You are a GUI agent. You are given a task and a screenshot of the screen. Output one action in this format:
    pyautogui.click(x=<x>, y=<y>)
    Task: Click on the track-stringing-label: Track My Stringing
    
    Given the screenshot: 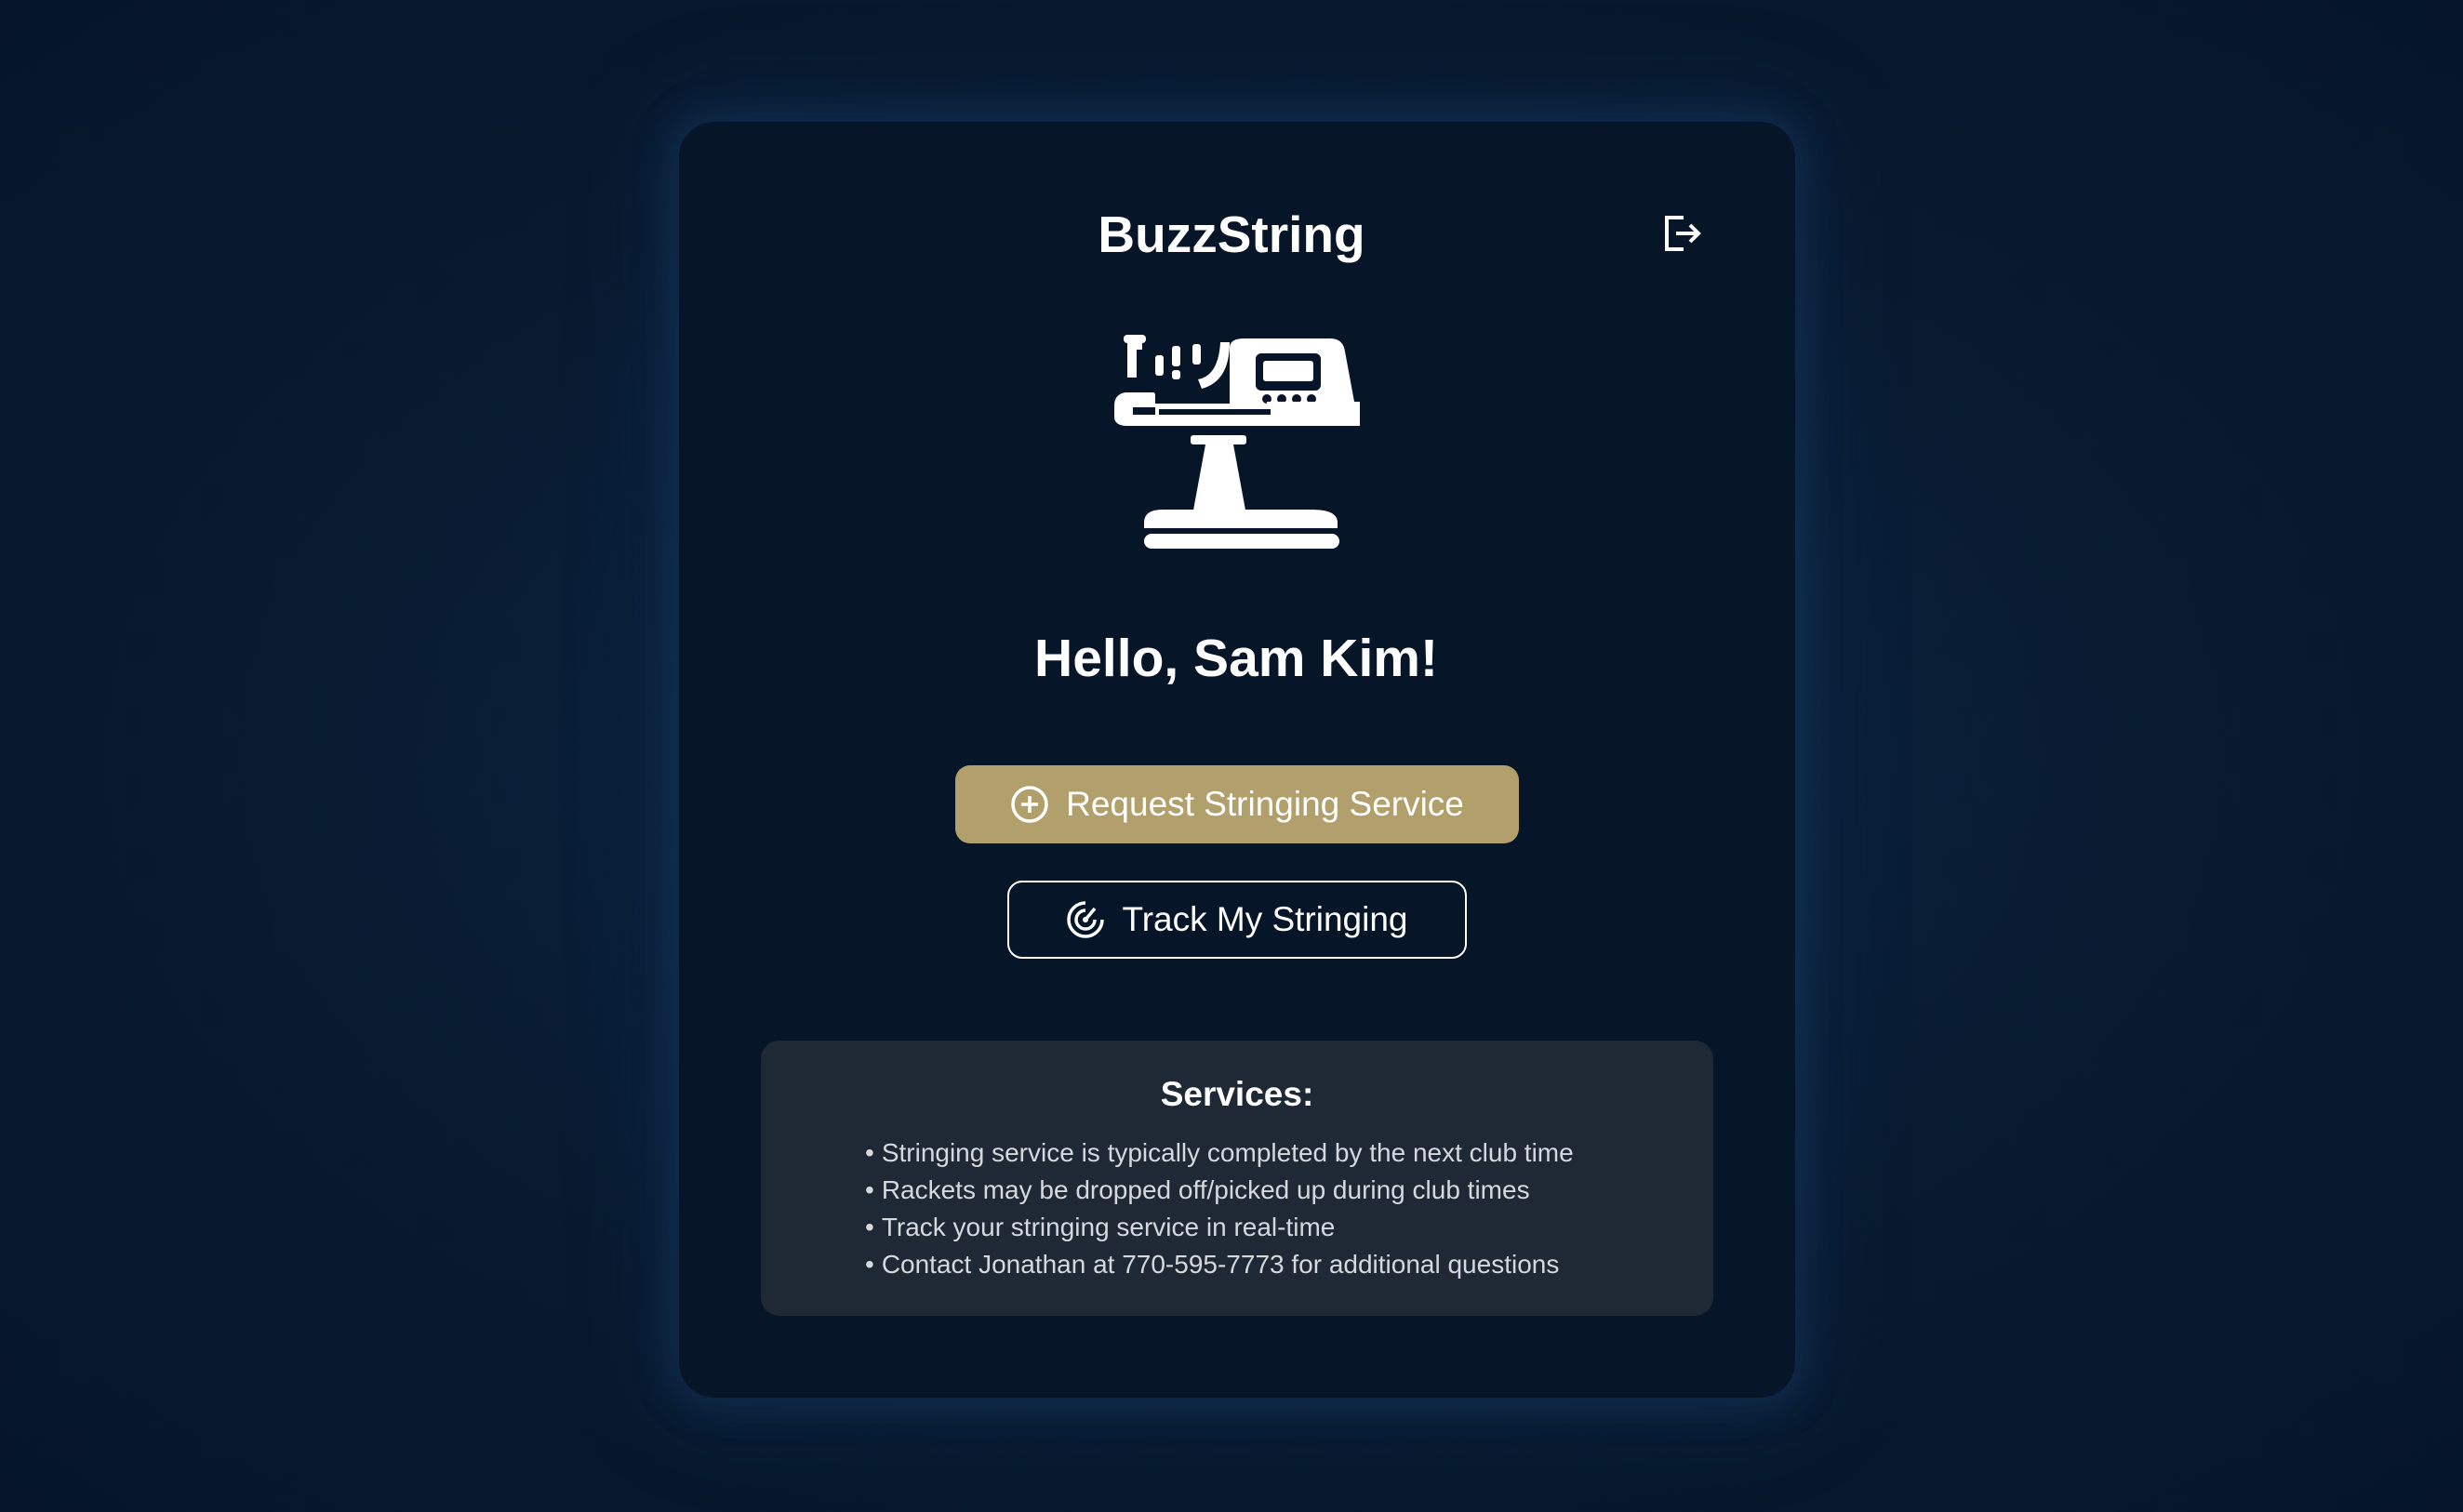 What is the action you would take?
    pyautogui.click(x=1265, y=919)
    